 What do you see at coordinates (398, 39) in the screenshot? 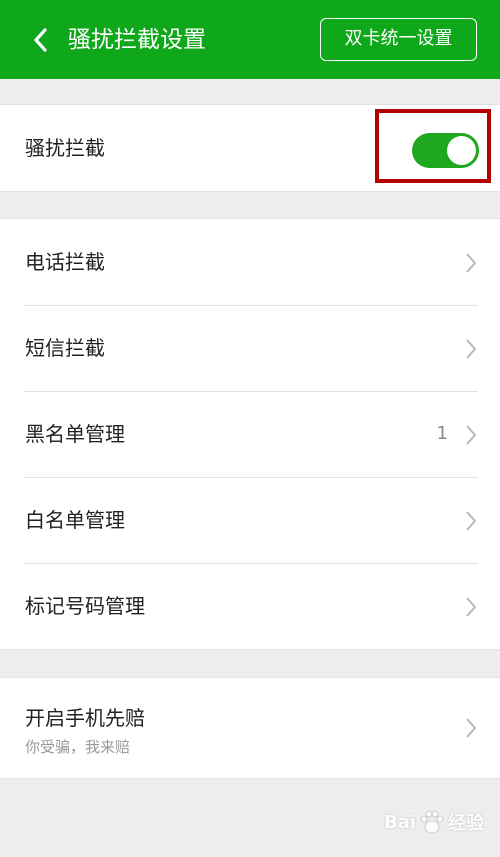
I see `dual-card-settings-button: 双卡统一设置` at bounding box center [398, 39].